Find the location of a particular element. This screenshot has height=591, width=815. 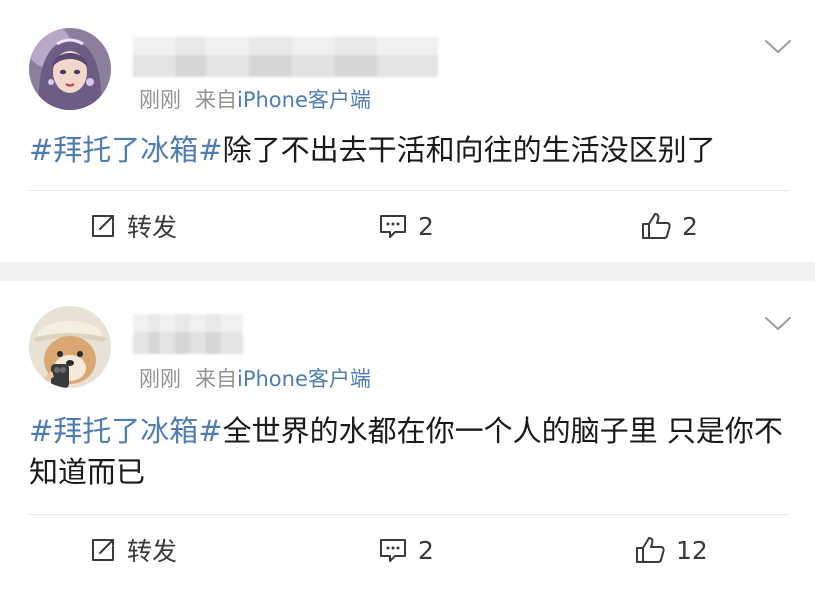

shiba-dog-avatar is located at coordinates (70, 347).